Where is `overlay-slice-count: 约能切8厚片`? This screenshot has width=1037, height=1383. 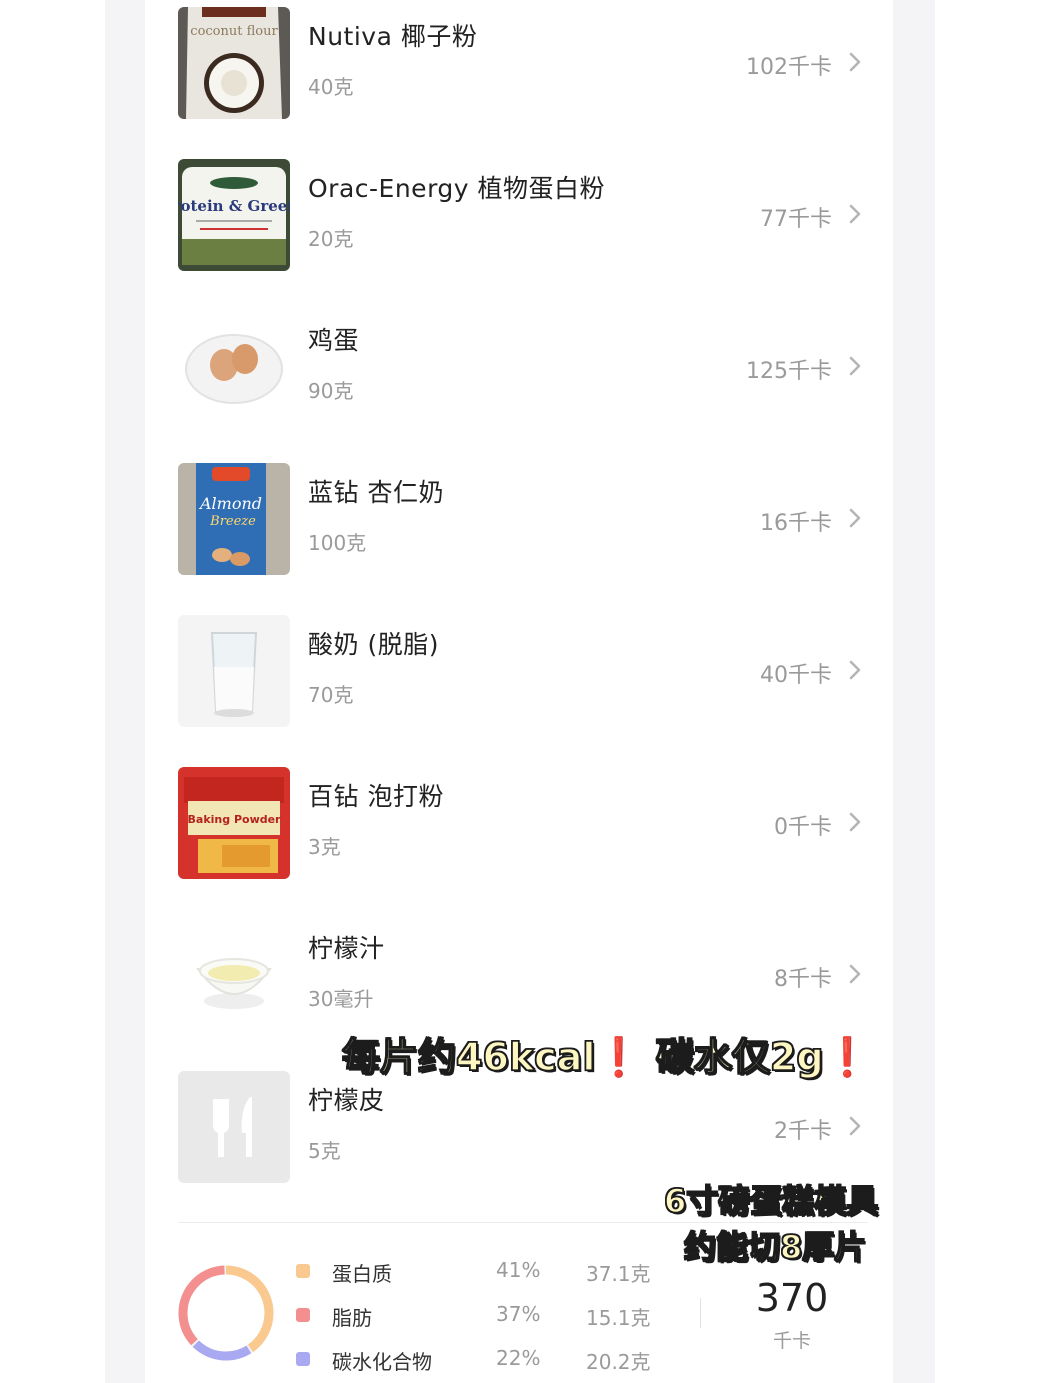 overlay-slice-count: 约能切8厚片 is located at coordinates (775, 1247).